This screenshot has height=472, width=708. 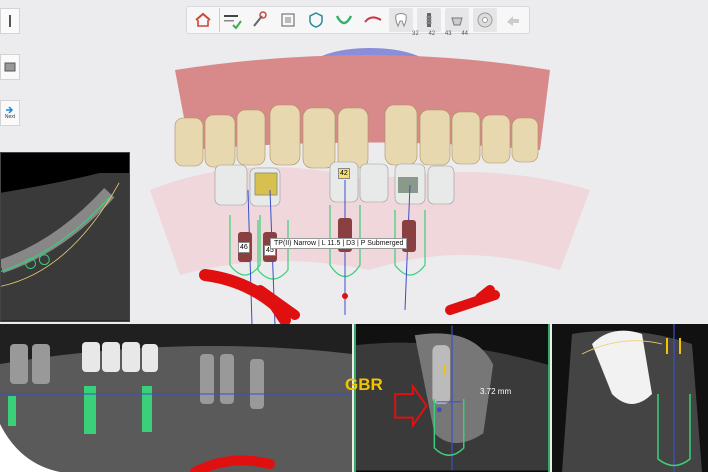 I want to click on implant-small-icon, so click(x=10, y=21).